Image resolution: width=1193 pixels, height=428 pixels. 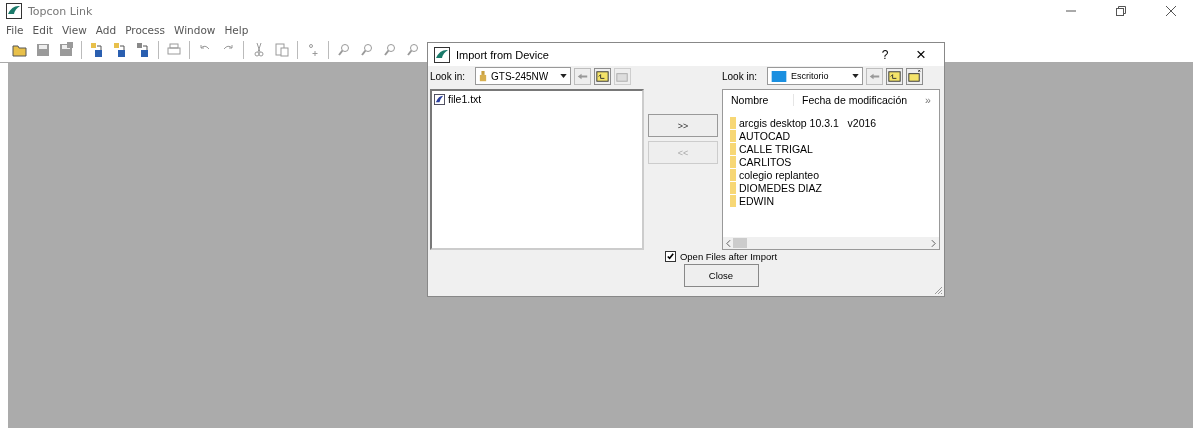 What do you see at coordinates (765, 135) in the screenshot?
I see `folder-name: AUTOCAD` at bounding box center [765, 135].